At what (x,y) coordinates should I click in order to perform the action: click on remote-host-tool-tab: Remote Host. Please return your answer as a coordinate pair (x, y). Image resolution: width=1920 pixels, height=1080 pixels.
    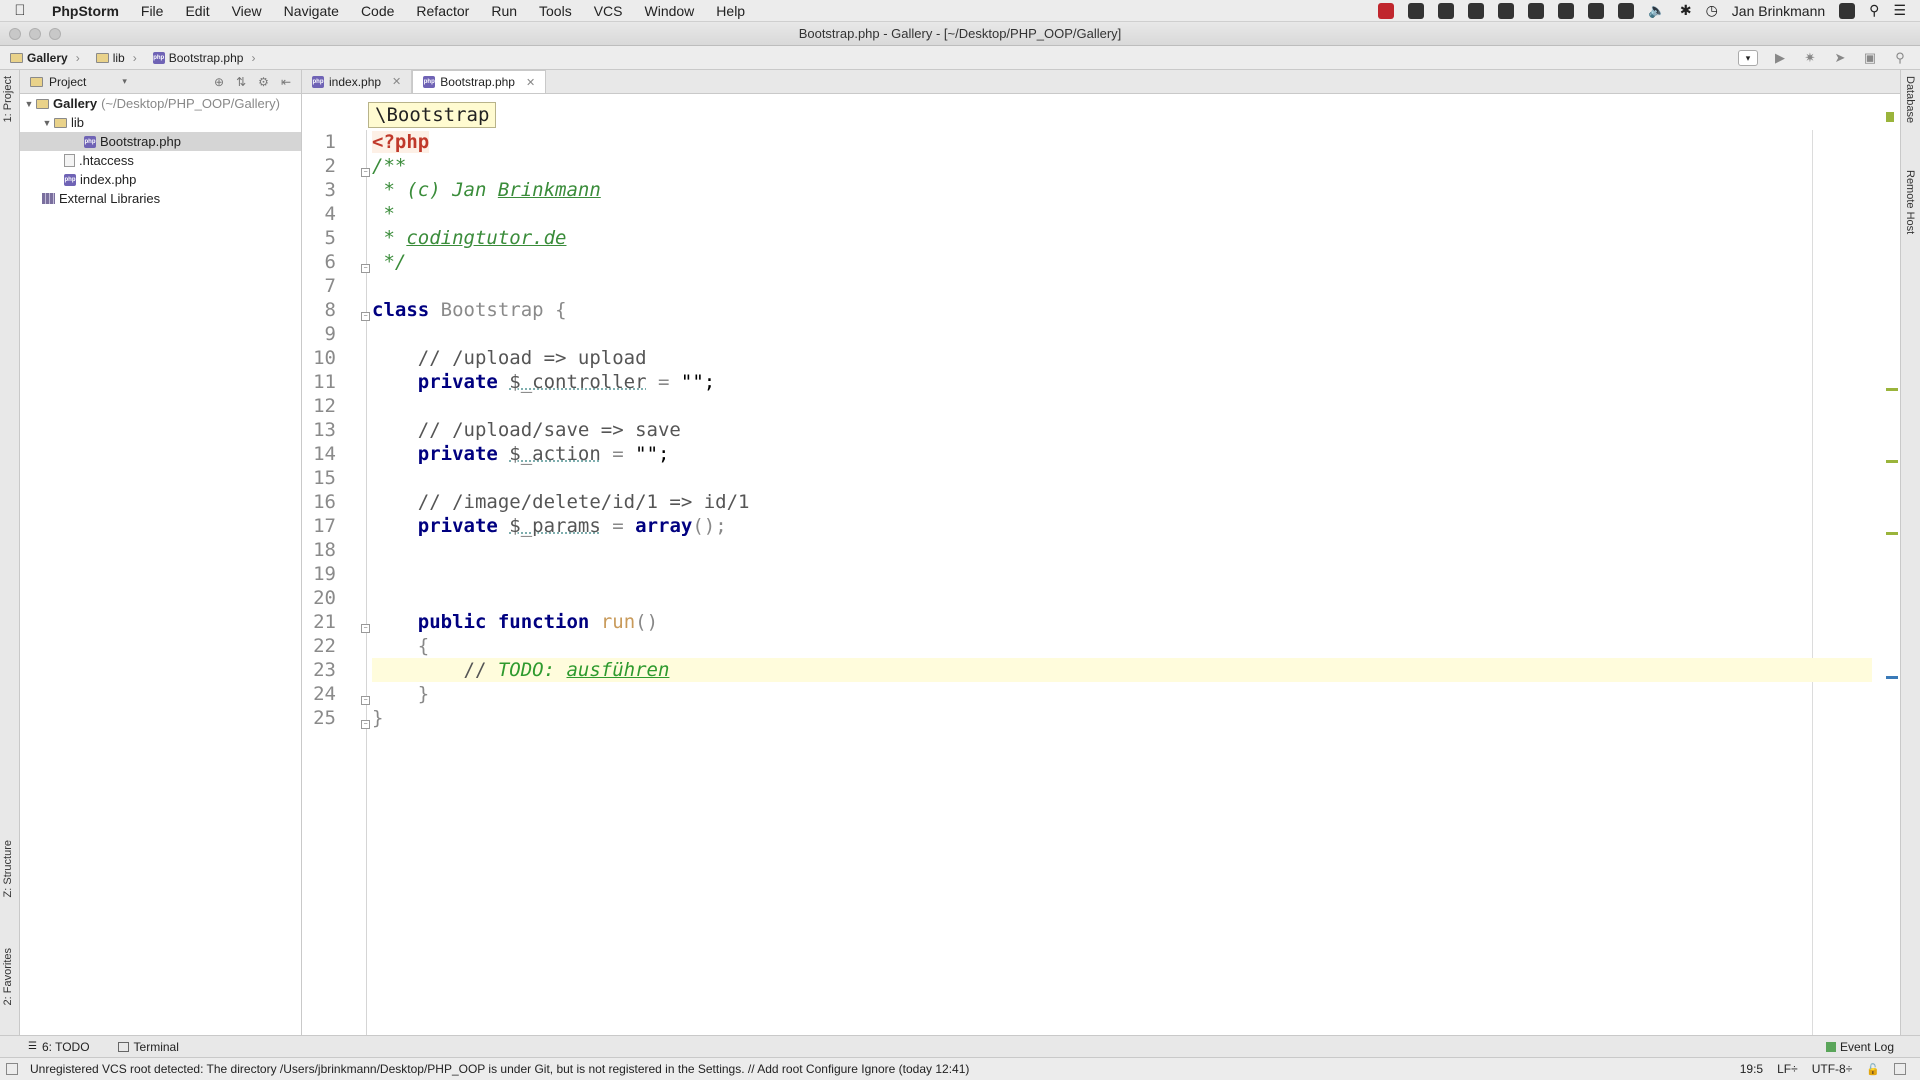
    Looking at the image, I should click on (1910, 202).